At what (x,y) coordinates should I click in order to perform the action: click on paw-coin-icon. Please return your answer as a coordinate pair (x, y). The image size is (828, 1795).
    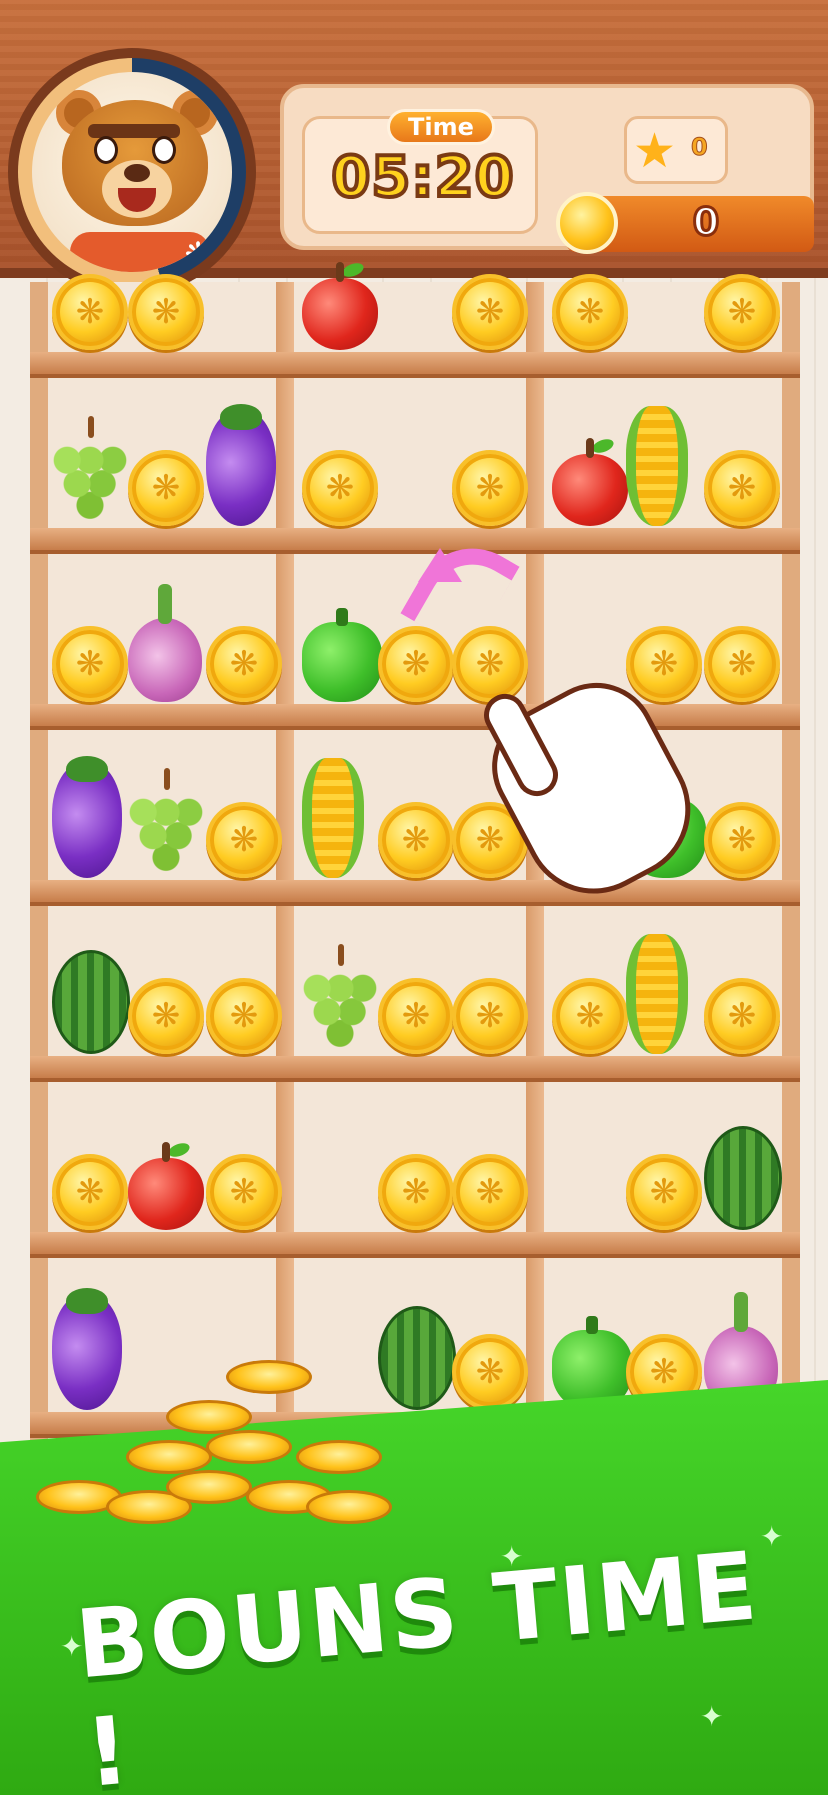
    Looking at the image, I should click on (587, 223).